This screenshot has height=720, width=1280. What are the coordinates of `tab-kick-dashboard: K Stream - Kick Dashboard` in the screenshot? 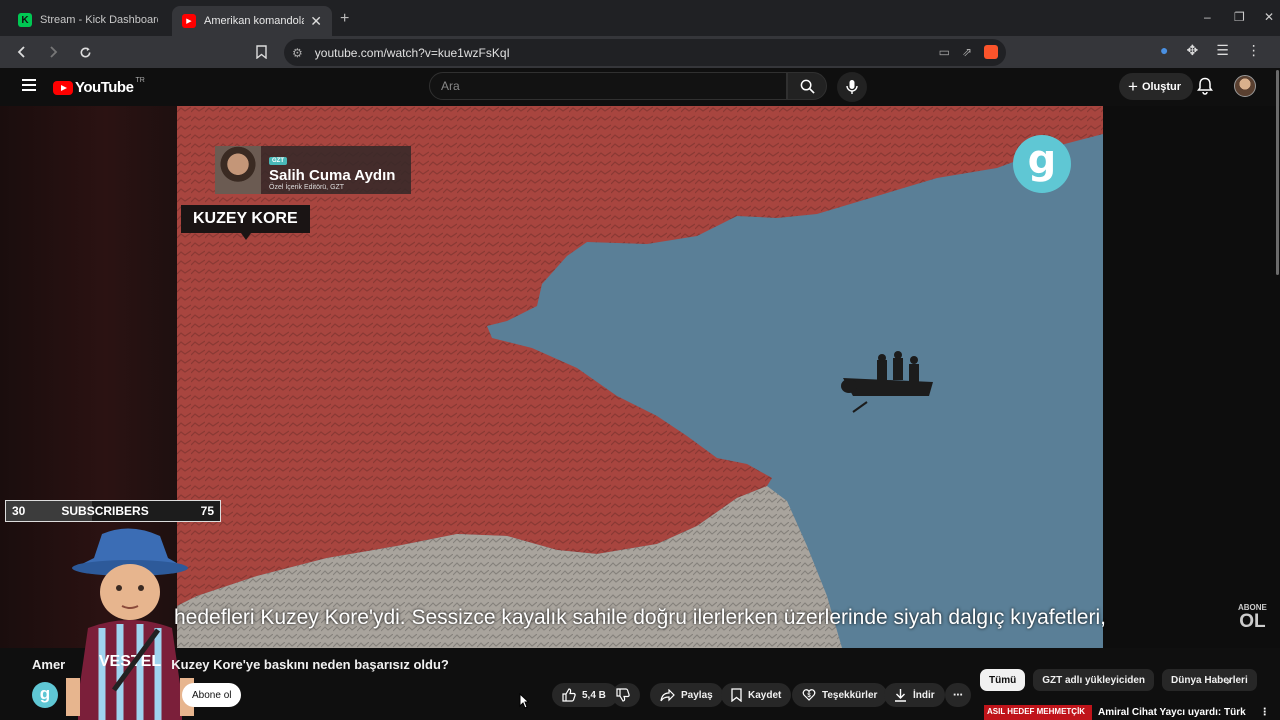 It's located at (88, 20).